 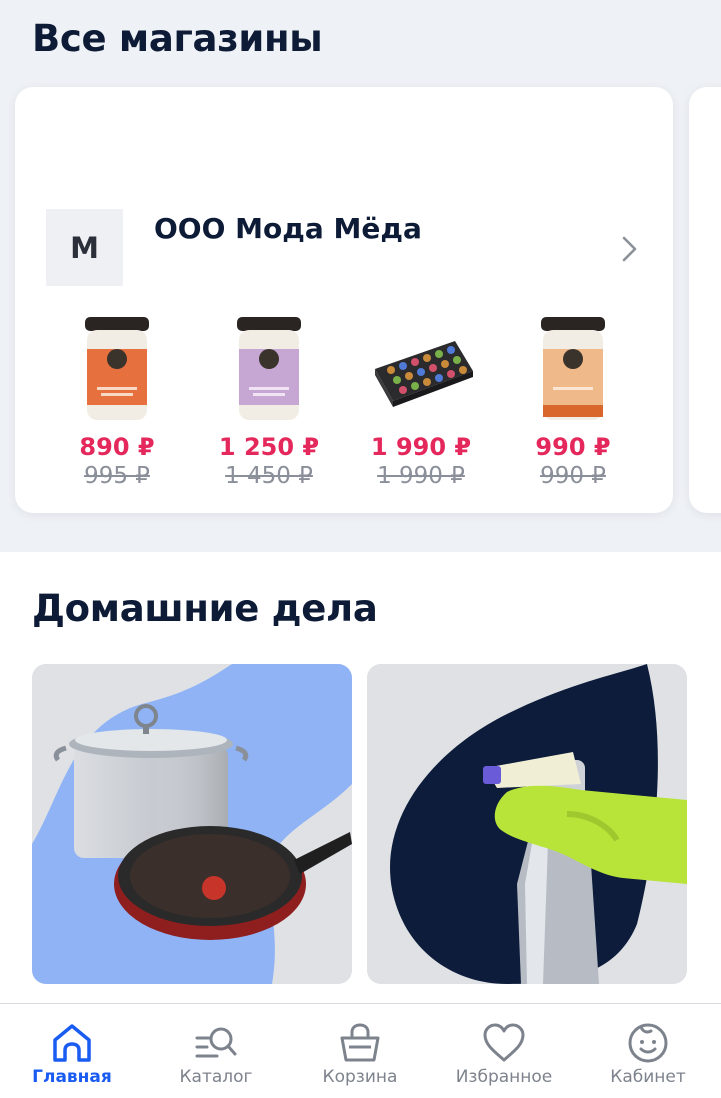 I want to click on product-old-price: 1 990 ₽, so click(x=421, y=476).